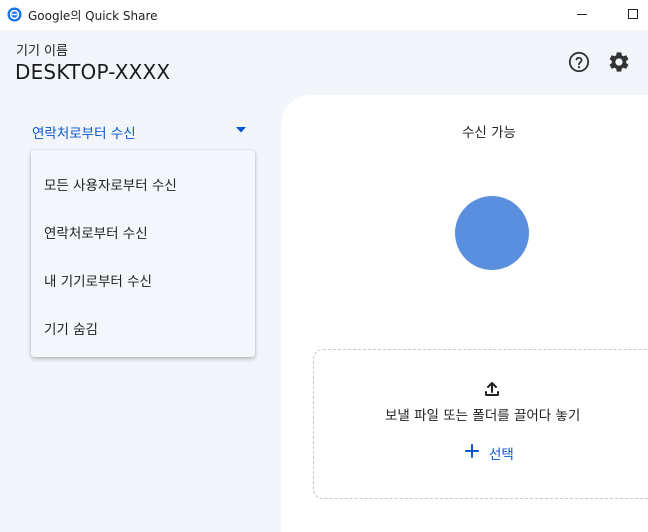 Image resolution: width=648 pixels, height=532 pixels. Describe the element at coordinates (96, 234) in the screenshot. I see `menu-item-label: 연락처로부터 수신` at that location.